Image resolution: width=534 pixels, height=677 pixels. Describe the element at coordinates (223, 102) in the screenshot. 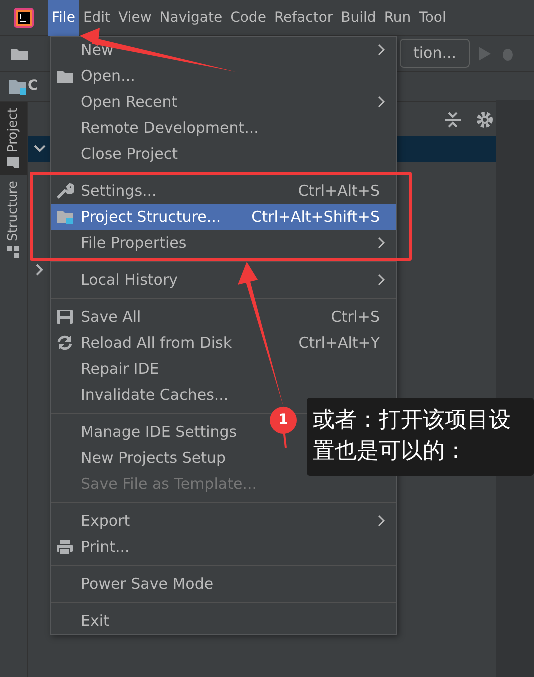

I see `menu-item: Open Recent` at that location.